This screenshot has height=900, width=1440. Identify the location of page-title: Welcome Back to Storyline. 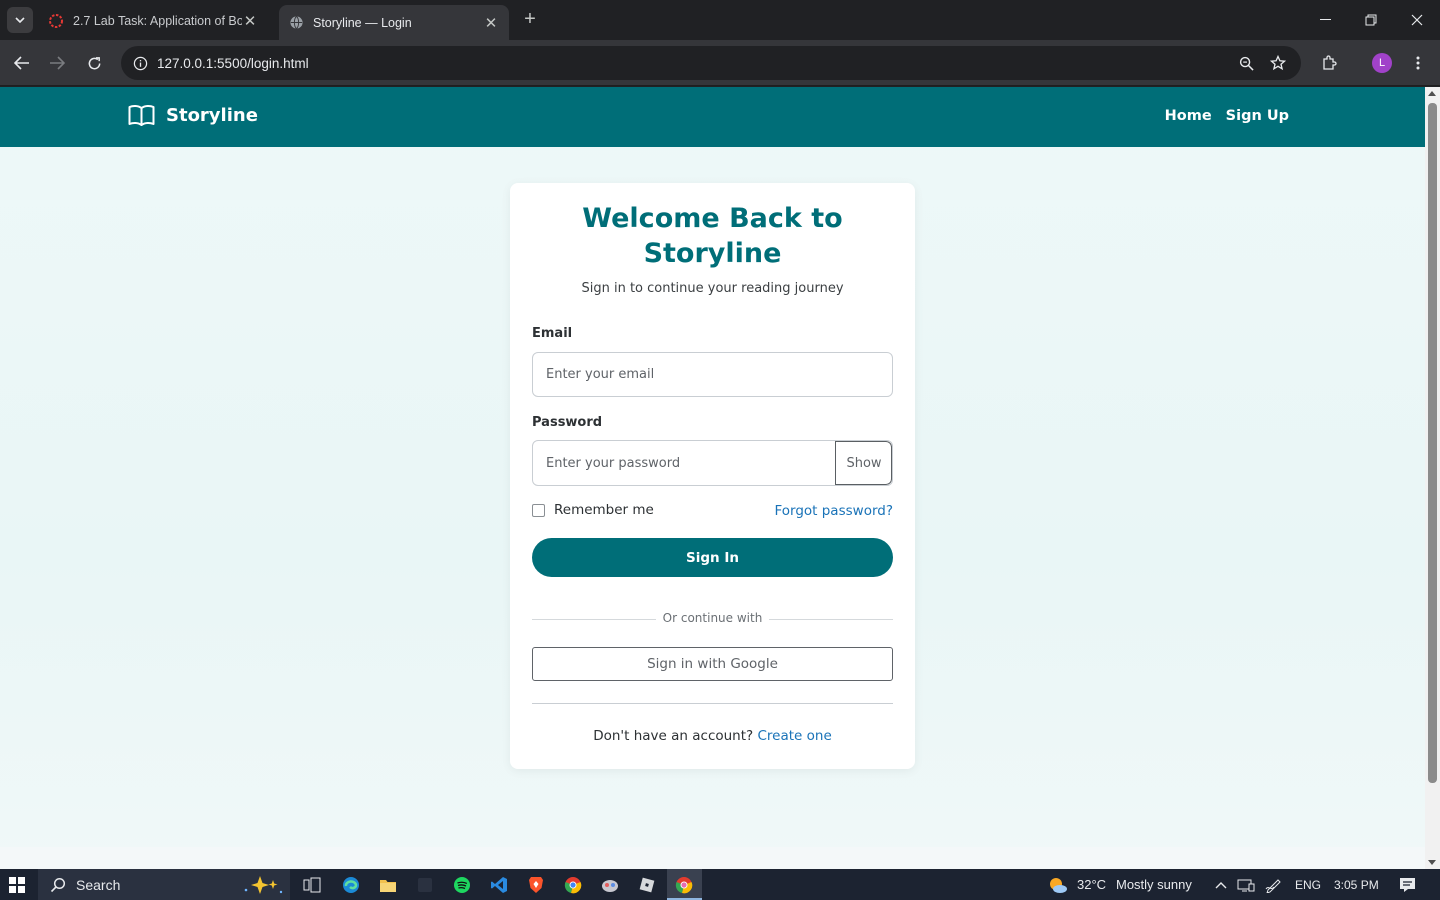
(712, 236).